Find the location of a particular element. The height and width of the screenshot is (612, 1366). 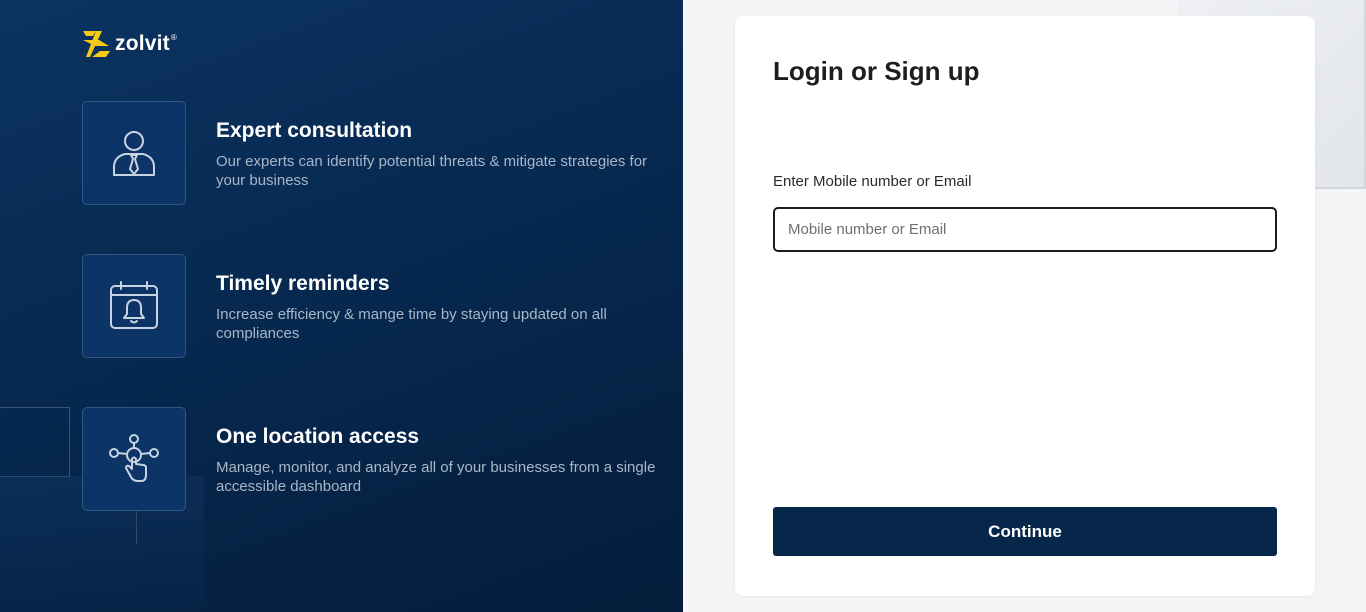

mobile-email-input is located at coordinates (1025, 229).